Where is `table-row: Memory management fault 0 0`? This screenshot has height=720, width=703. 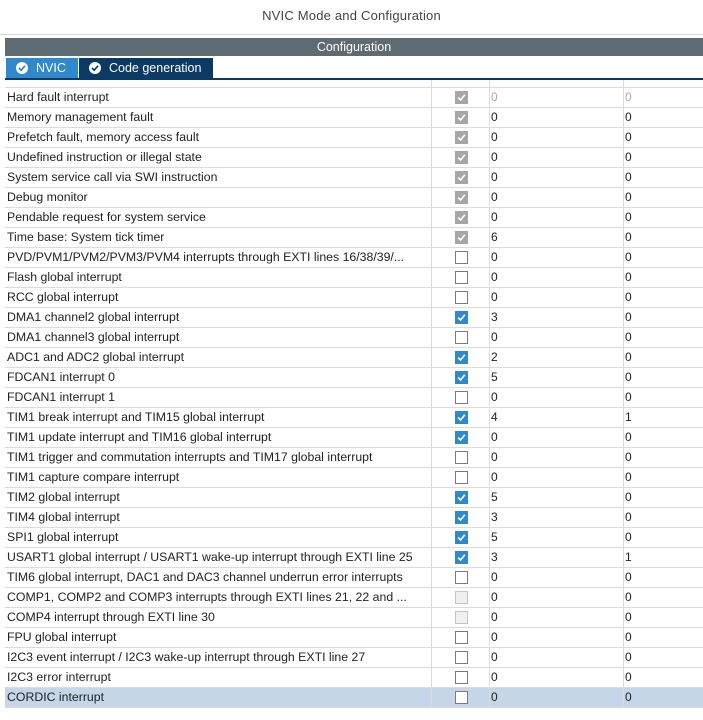 table-row: Memory management fault 0 0 is located at coordinates (354, 118).